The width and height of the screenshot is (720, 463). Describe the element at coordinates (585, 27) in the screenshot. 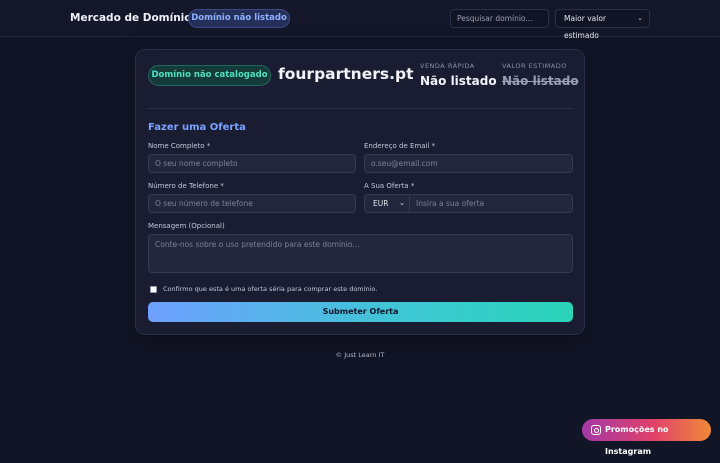

I see `sort-selected-label: Maior valor estimado` at that location.